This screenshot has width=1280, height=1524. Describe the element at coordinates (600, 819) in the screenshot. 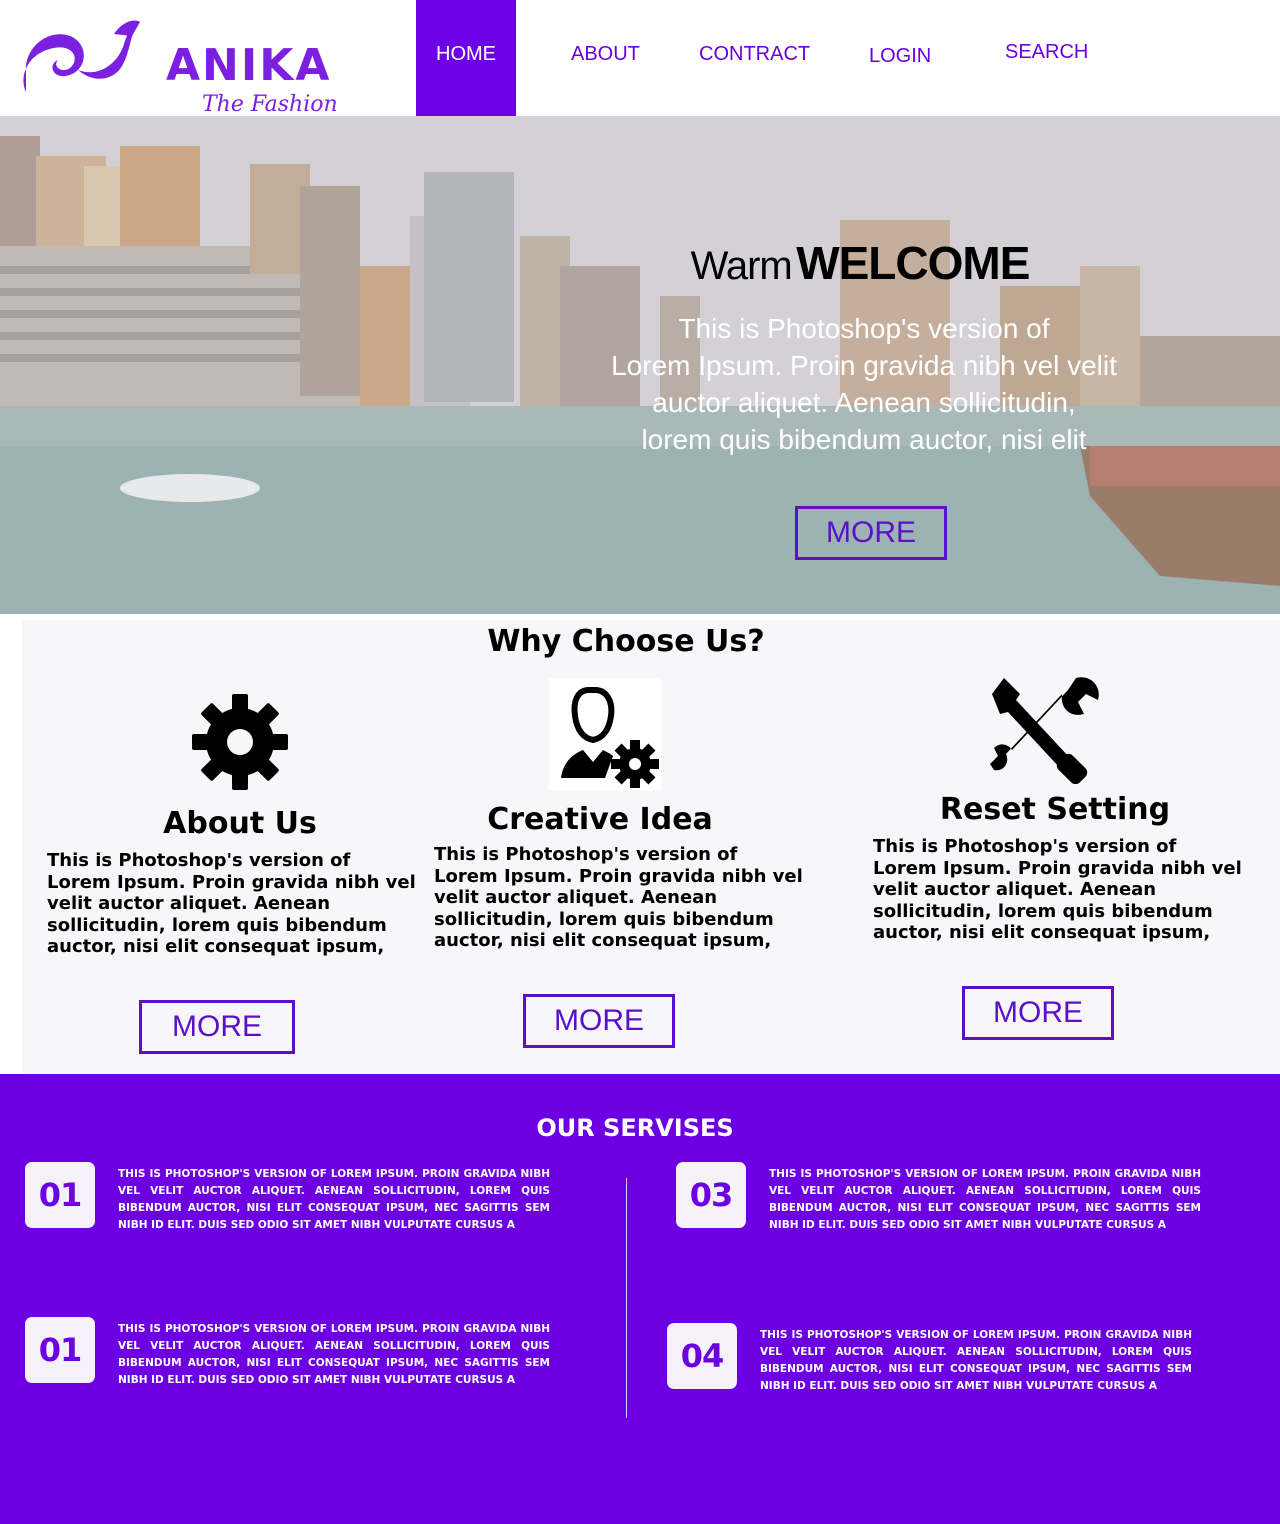

I see `card-title: Creative Idea` at that location.